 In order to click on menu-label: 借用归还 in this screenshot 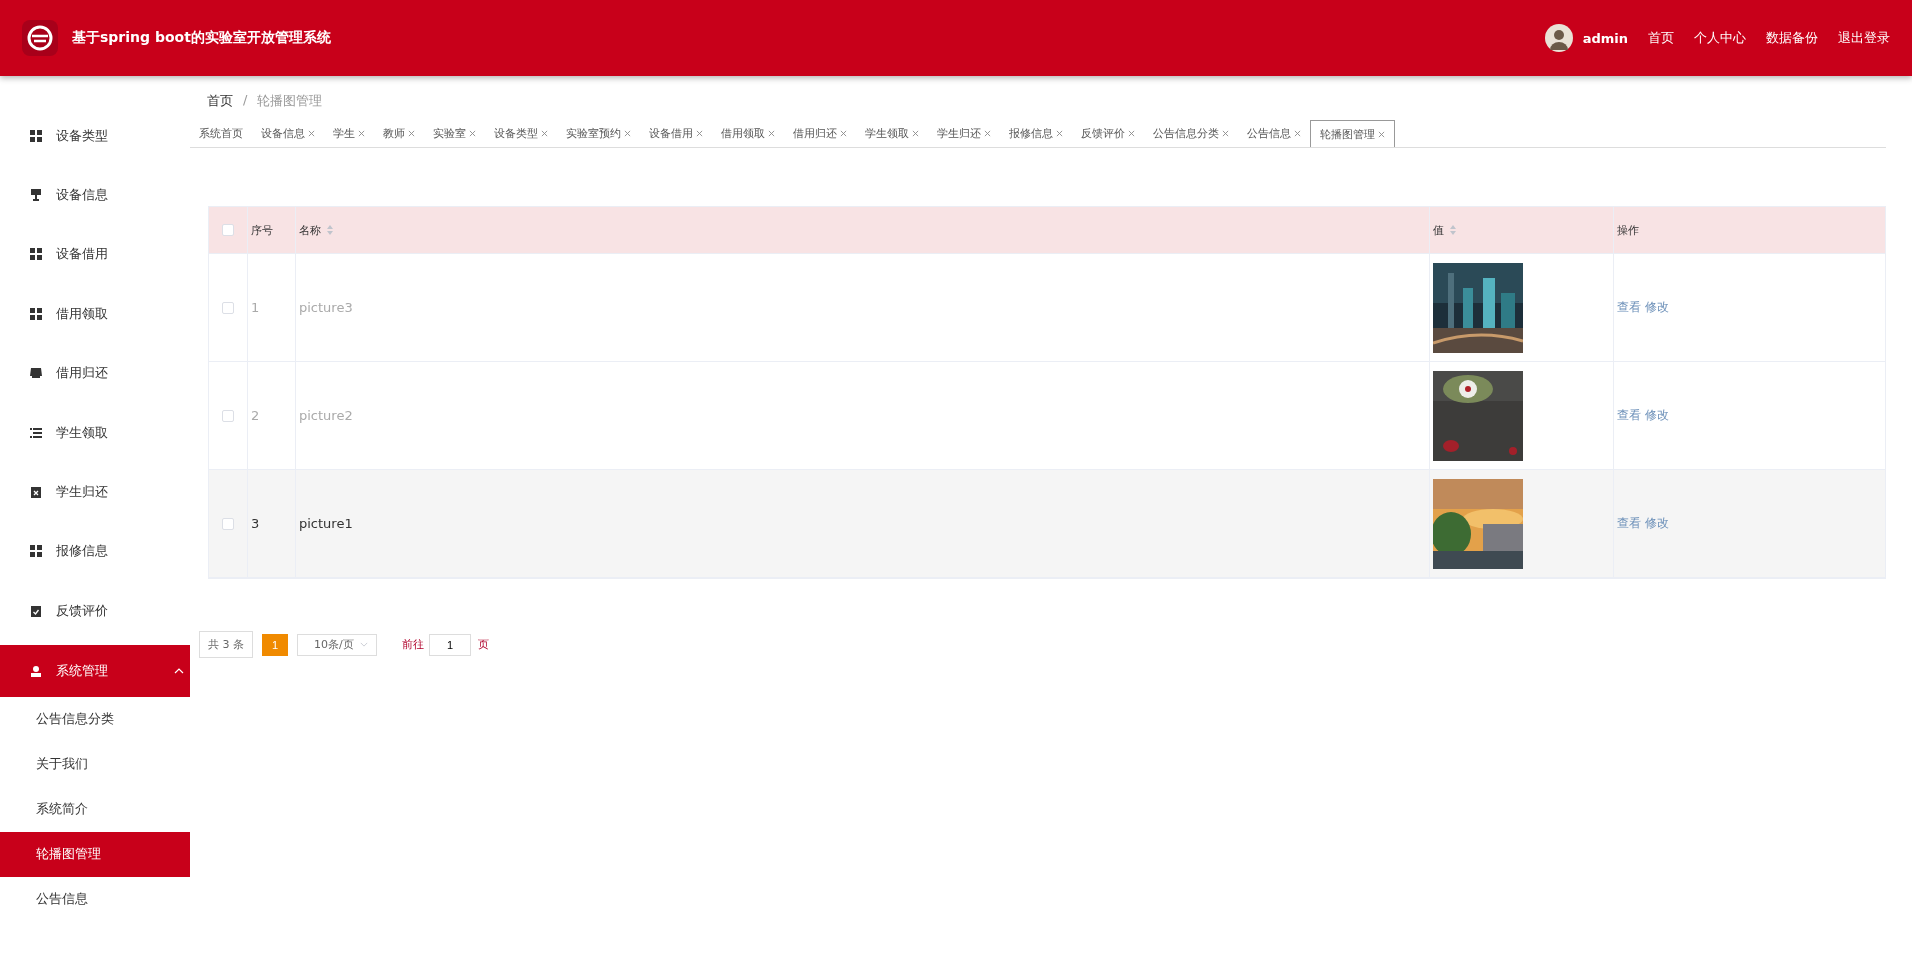, I will do `click(82, 373)`.